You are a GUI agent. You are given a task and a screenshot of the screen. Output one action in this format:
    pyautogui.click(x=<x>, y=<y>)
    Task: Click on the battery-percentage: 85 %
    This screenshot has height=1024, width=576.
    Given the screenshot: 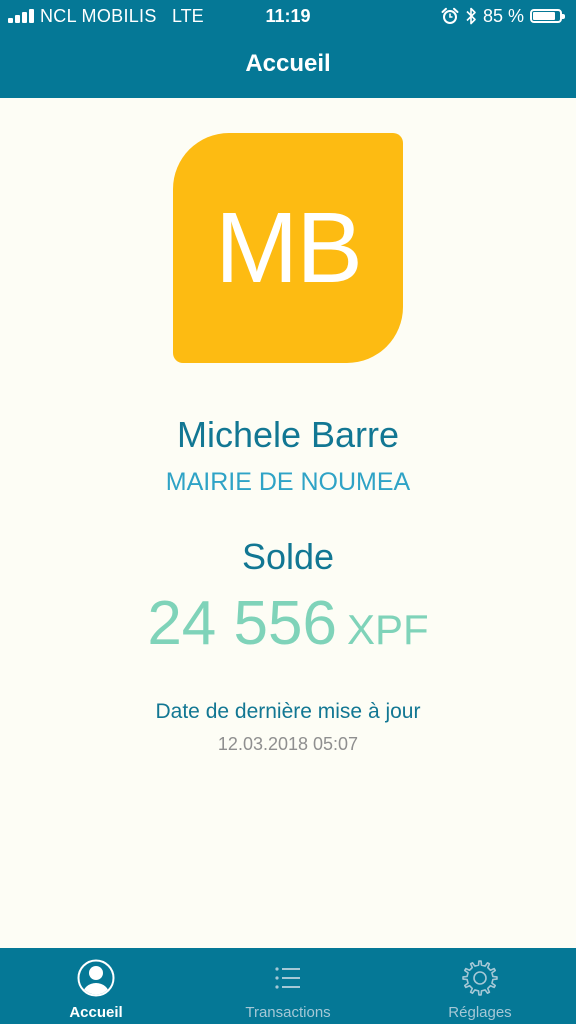 What is the action you would take?
    pyautogui.click(x=503, y=15)
    